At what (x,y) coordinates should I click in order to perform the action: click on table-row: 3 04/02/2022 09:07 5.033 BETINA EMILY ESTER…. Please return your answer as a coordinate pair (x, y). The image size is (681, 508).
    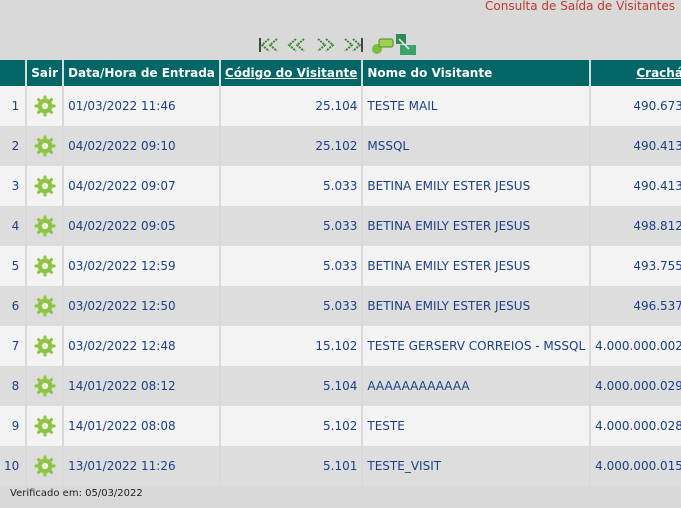
    Looking at the image, I should click on (340, 186).